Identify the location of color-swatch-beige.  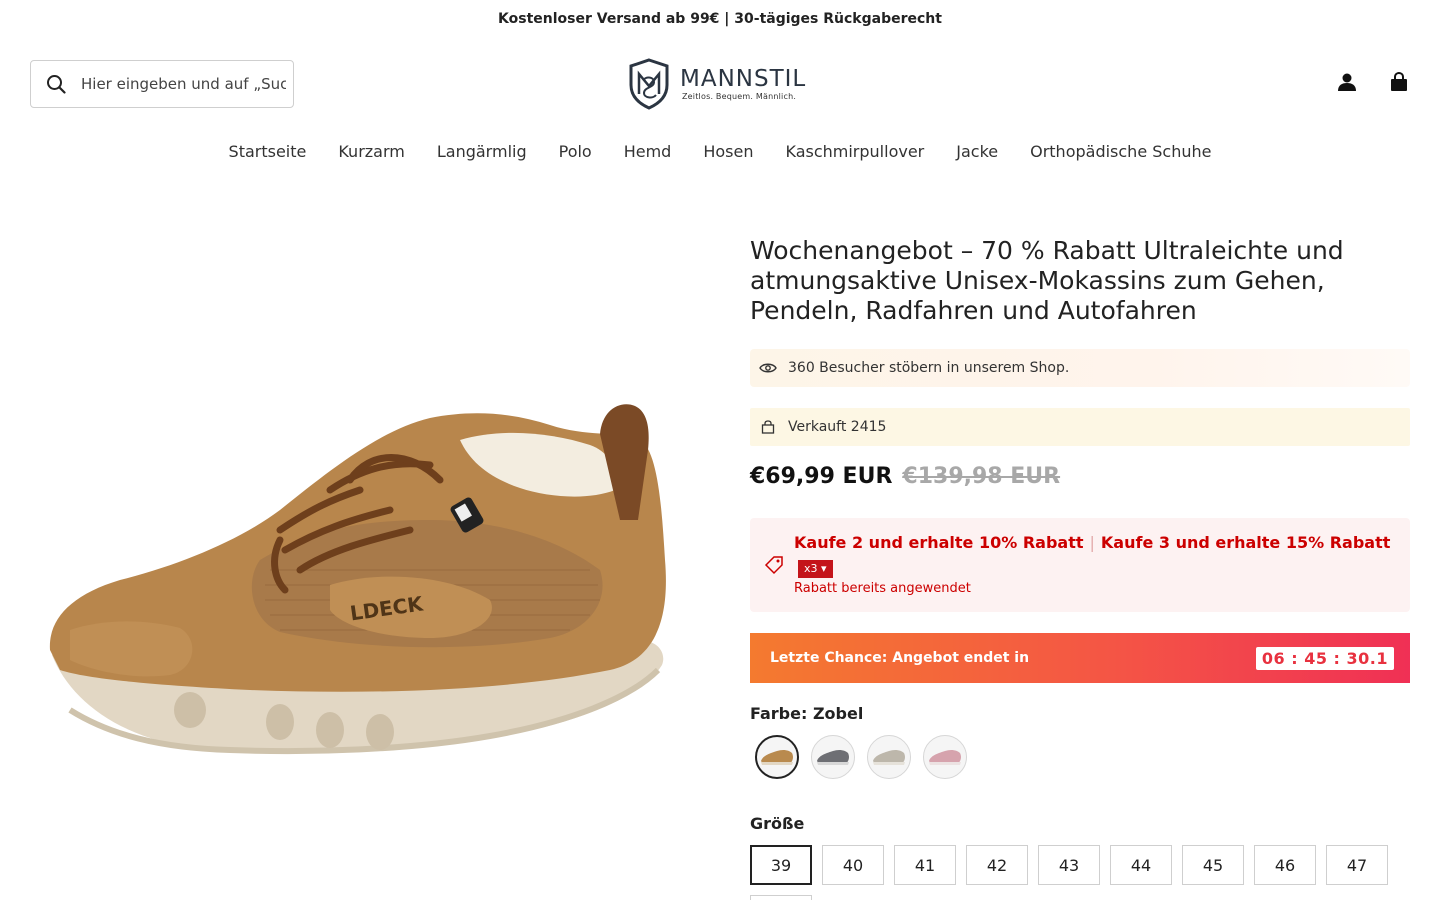
(889, 757).